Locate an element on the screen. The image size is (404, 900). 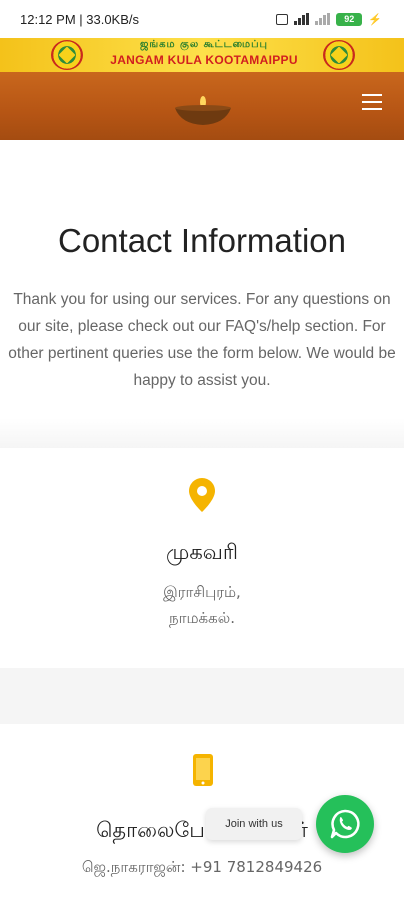
address-heading: முகவரி is located at coordinates (202, 552).